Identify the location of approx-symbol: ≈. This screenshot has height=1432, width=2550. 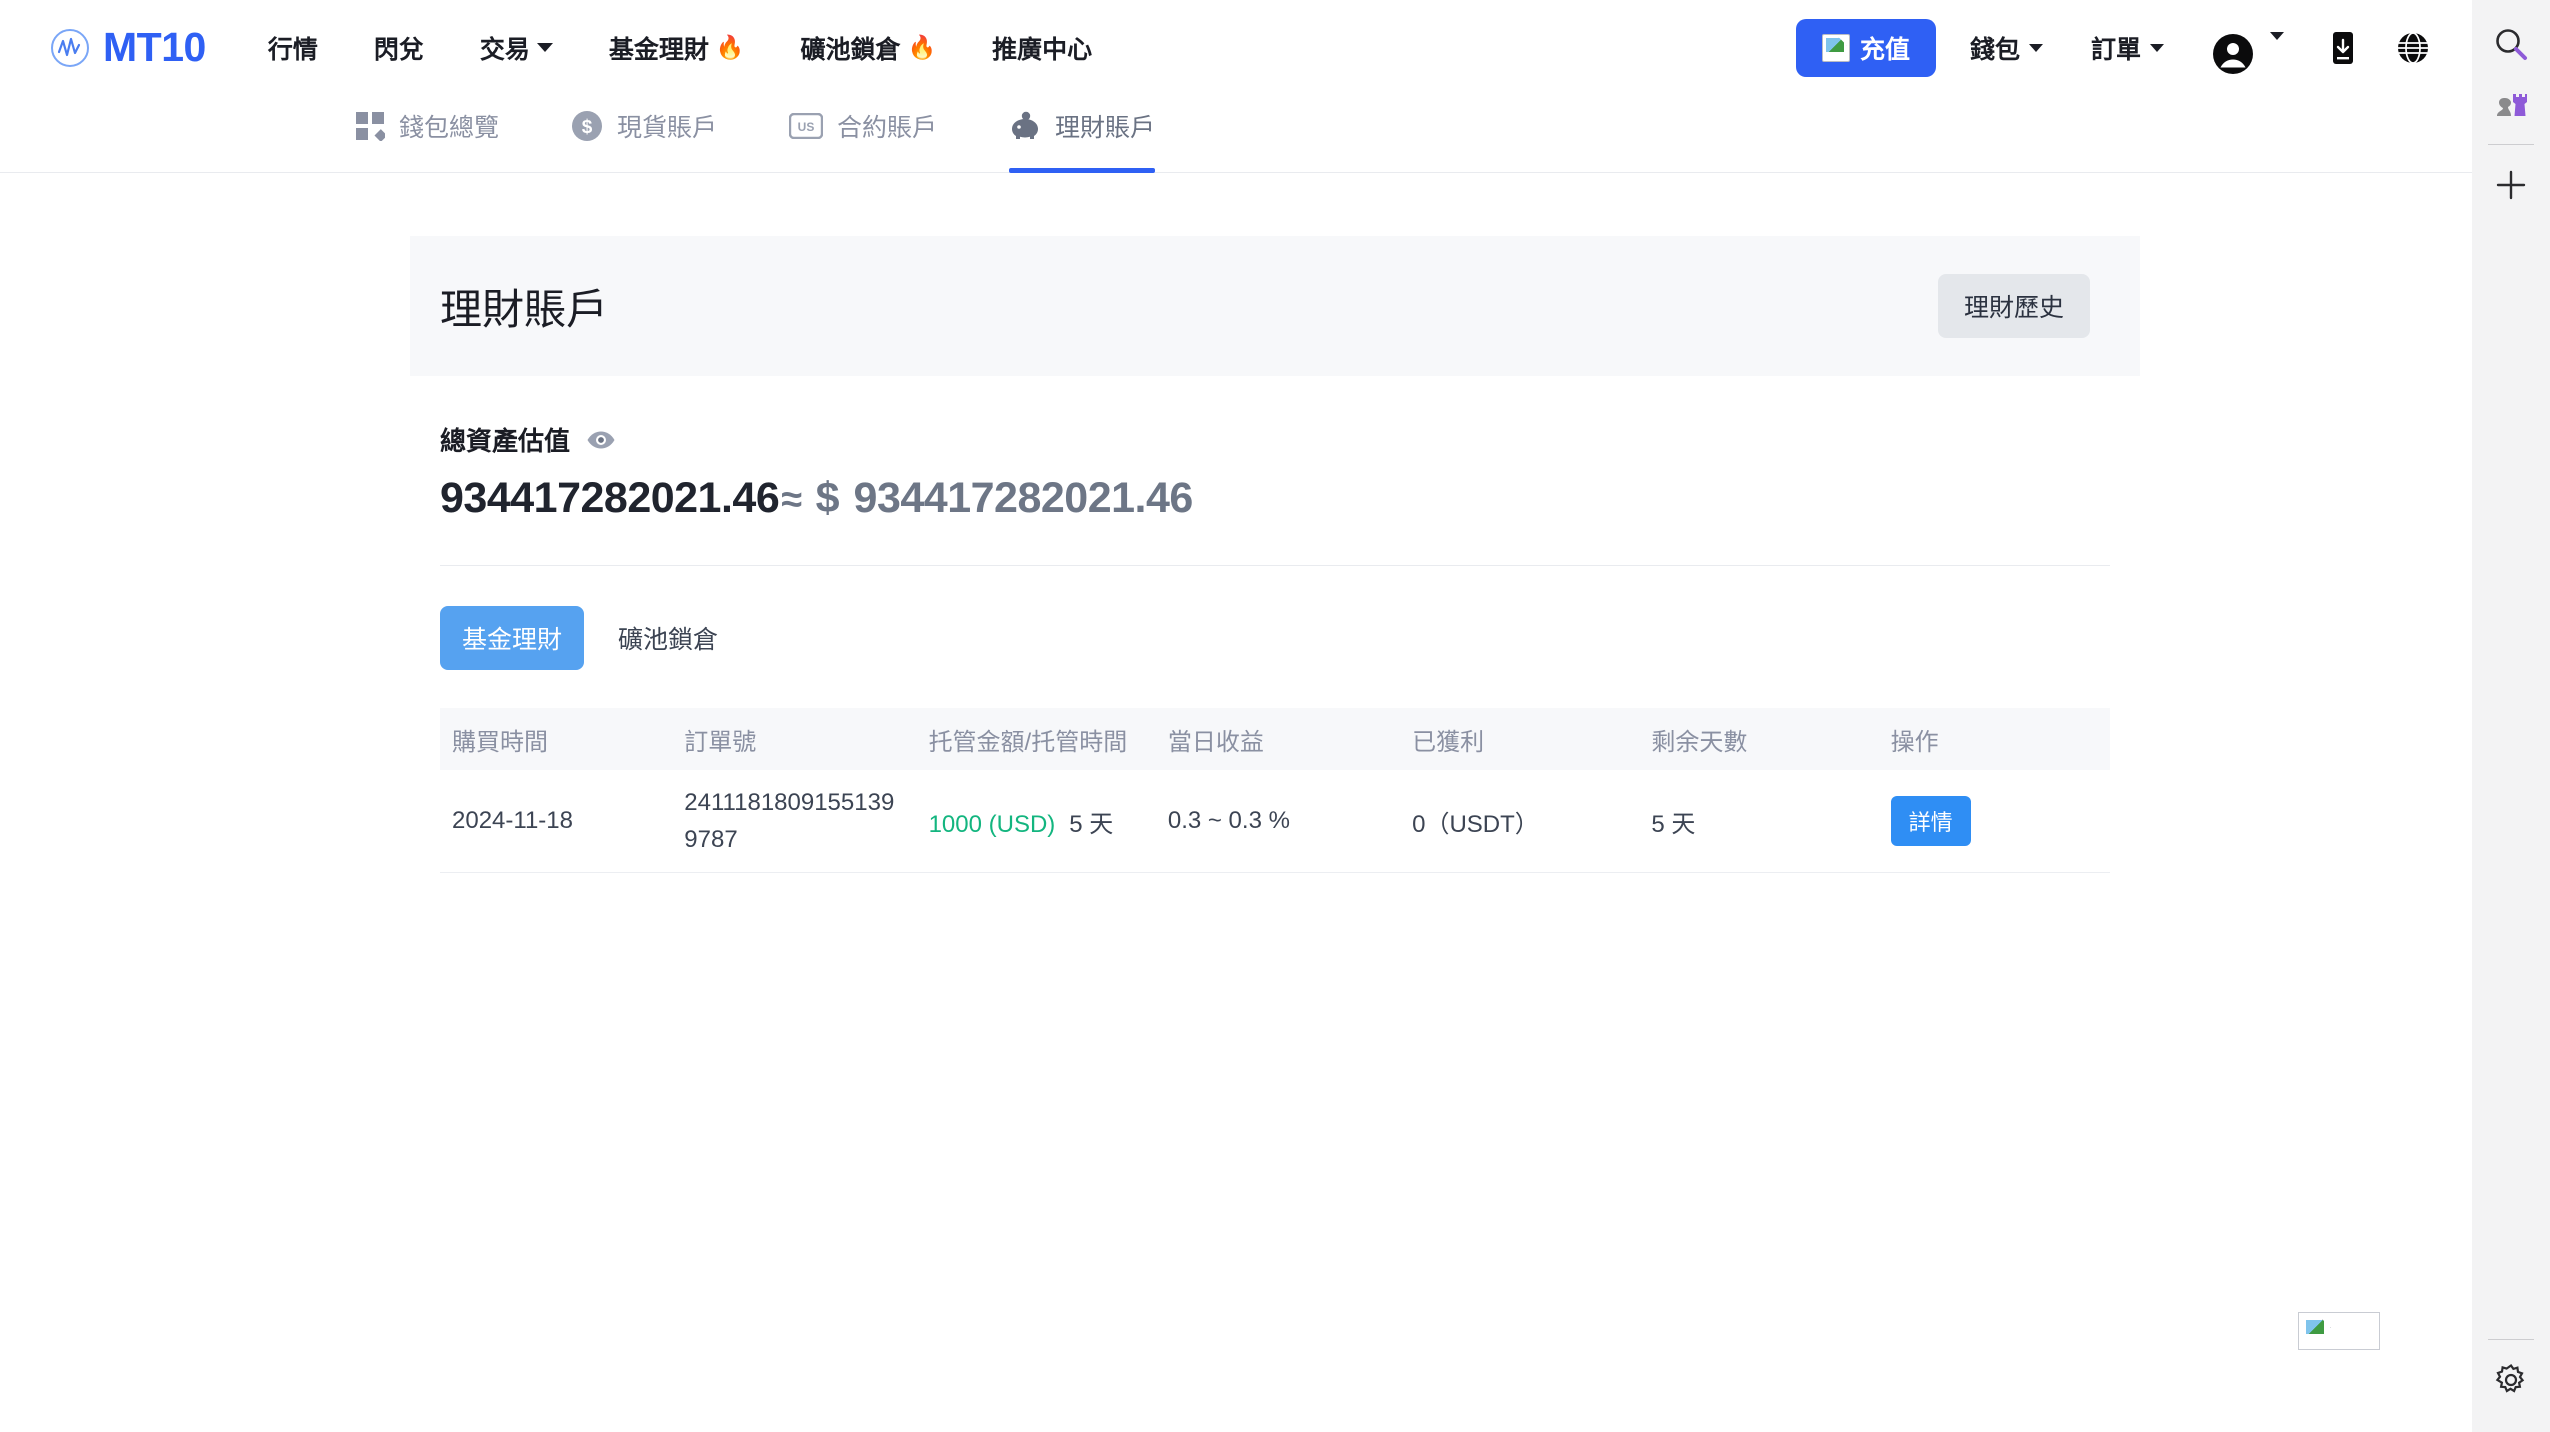
(791, 500).